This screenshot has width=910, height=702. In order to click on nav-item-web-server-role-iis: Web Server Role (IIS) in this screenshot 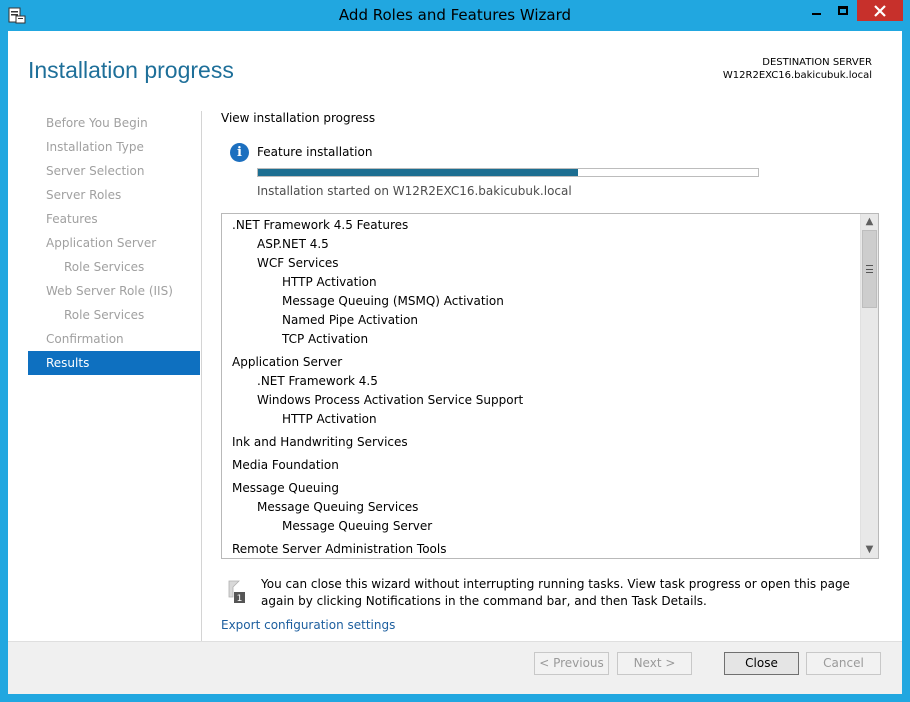, I will do `click(114, 291)`.